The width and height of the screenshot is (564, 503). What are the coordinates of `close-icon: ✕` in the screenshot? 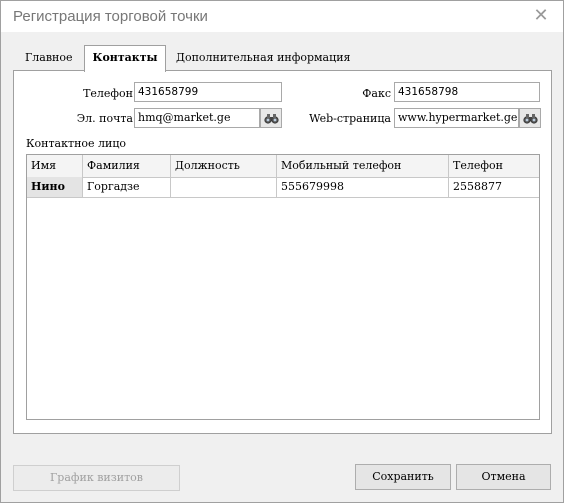 It's located at (541, 16).